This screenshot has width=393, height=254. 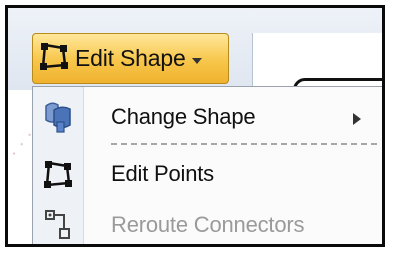 I want to click on menu-item-label: Change Shape, so click(x=183, y=116).